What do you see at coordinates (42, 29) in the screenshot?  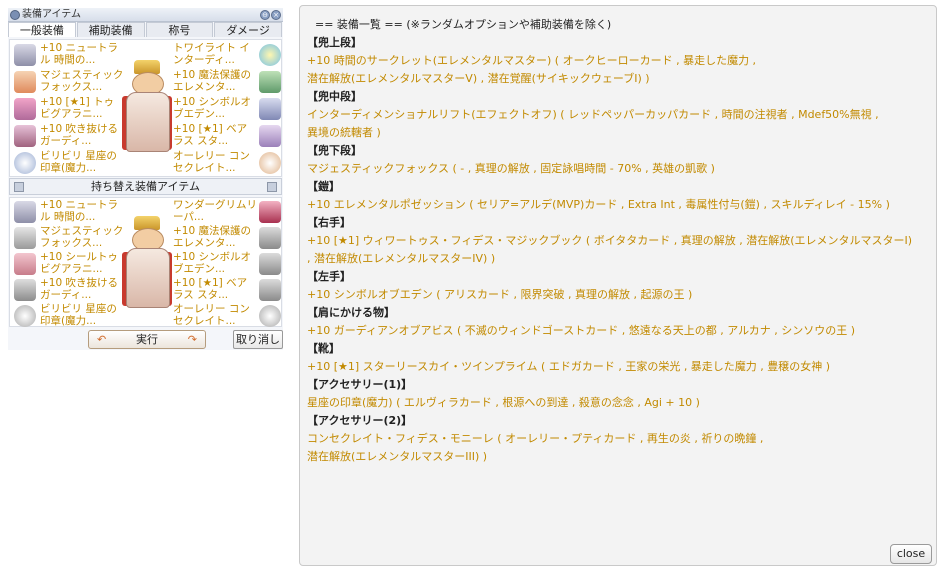 I see `tab-general-equipment: 一般装備` at bounding box center [42, 29].